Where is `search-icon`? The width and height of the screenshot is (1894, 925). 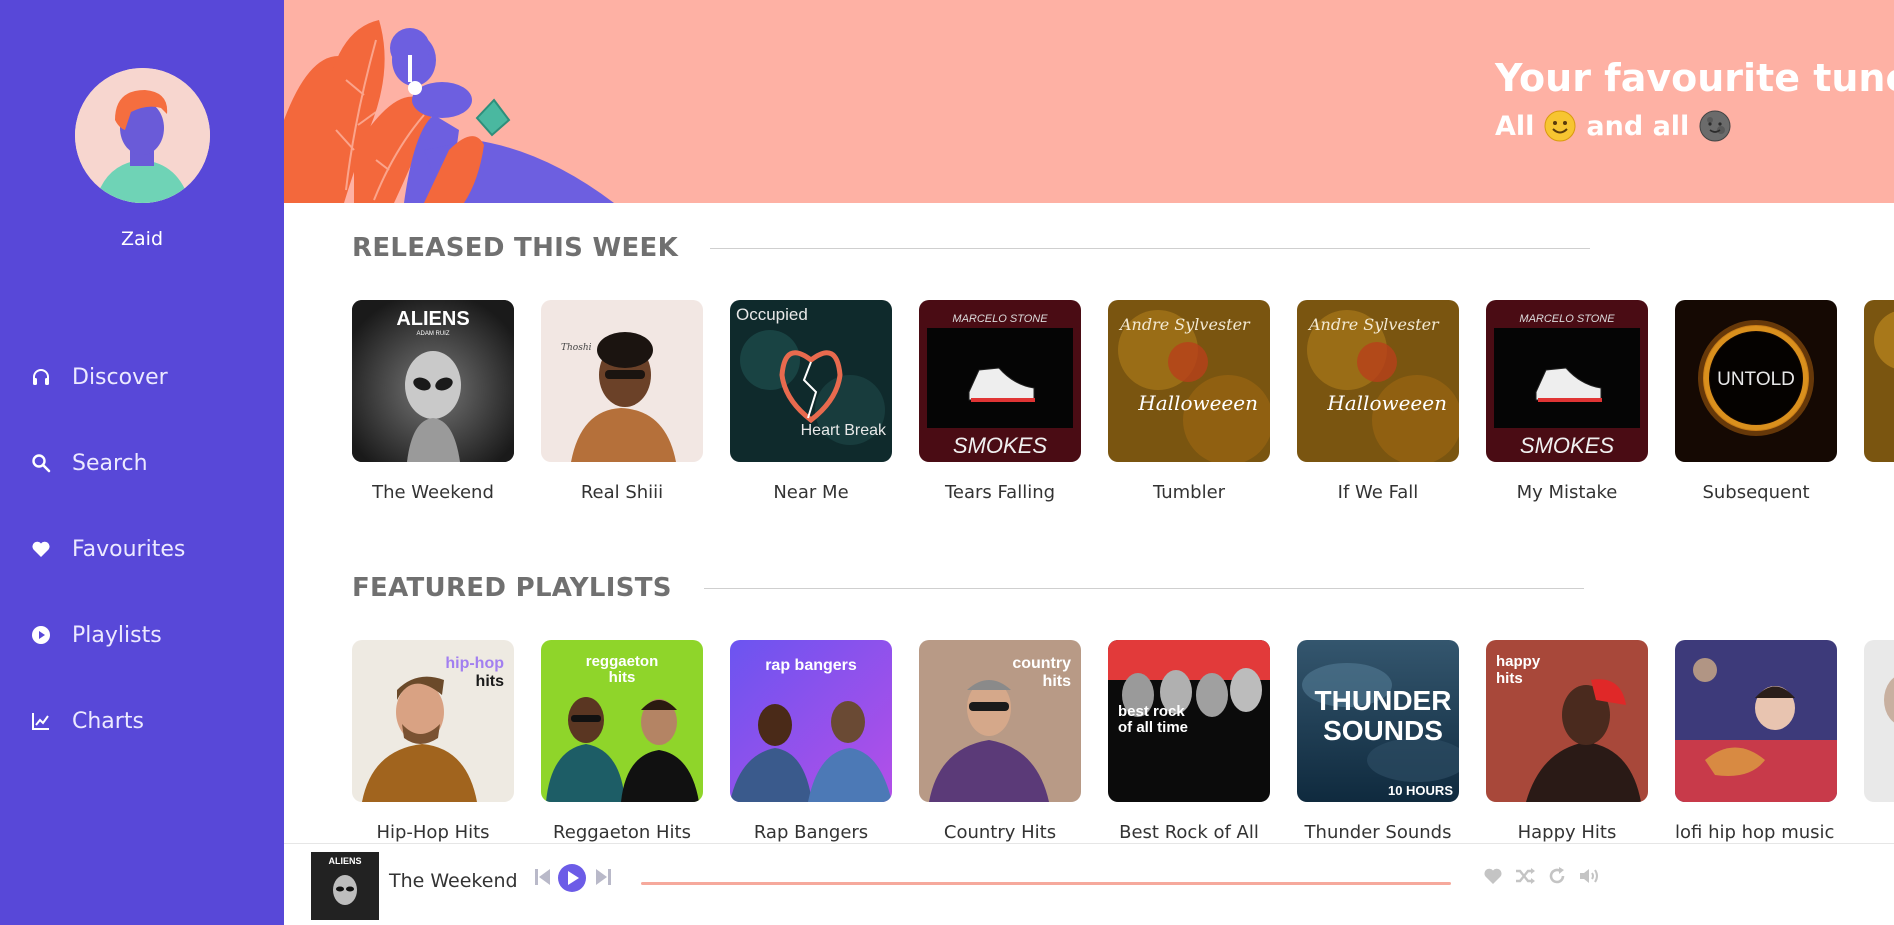
search-icon is located at coordinates (41, 463).